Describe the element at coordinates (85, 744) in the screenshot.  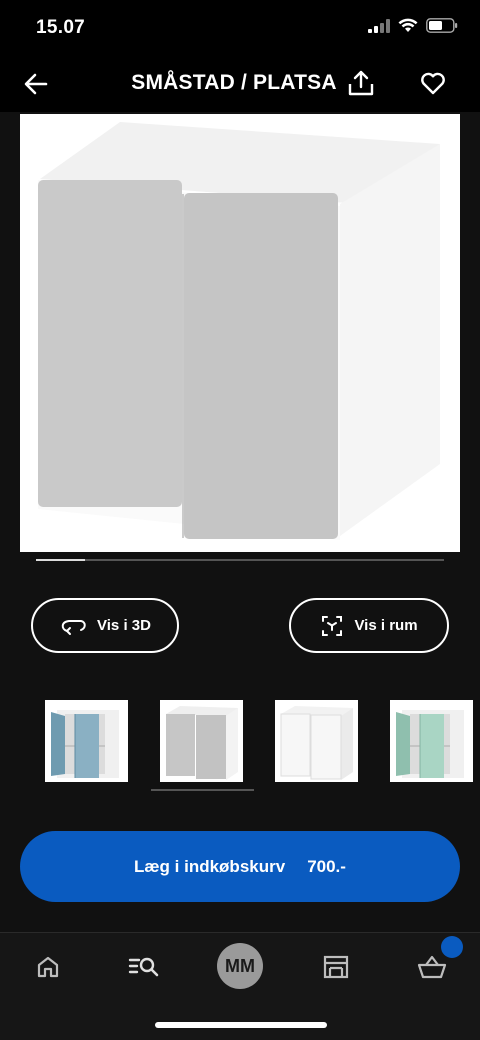
I see `variant-image-blue` at that location.